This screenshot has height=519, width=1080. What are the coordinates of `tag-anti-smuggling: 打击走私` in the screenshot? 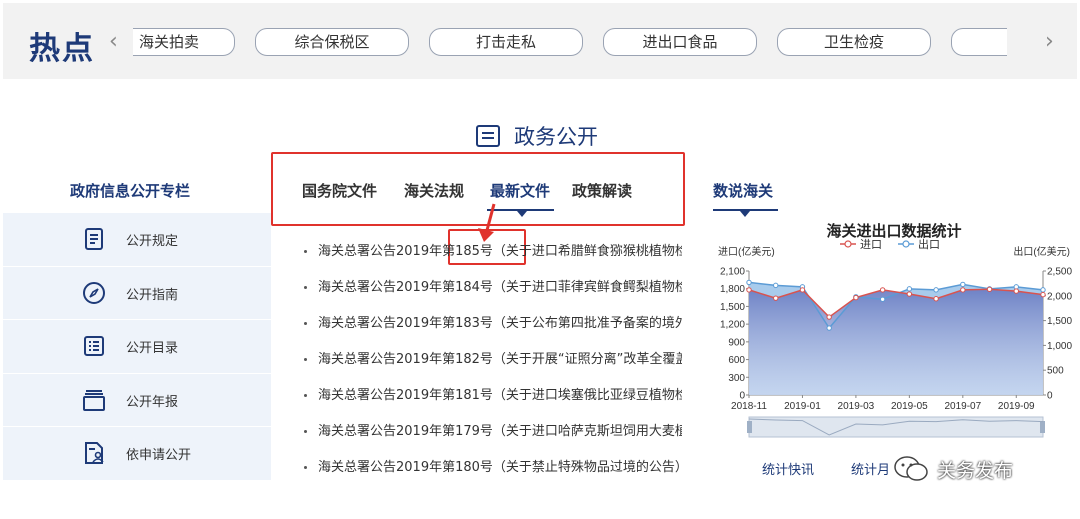 It's located at (506, 42).